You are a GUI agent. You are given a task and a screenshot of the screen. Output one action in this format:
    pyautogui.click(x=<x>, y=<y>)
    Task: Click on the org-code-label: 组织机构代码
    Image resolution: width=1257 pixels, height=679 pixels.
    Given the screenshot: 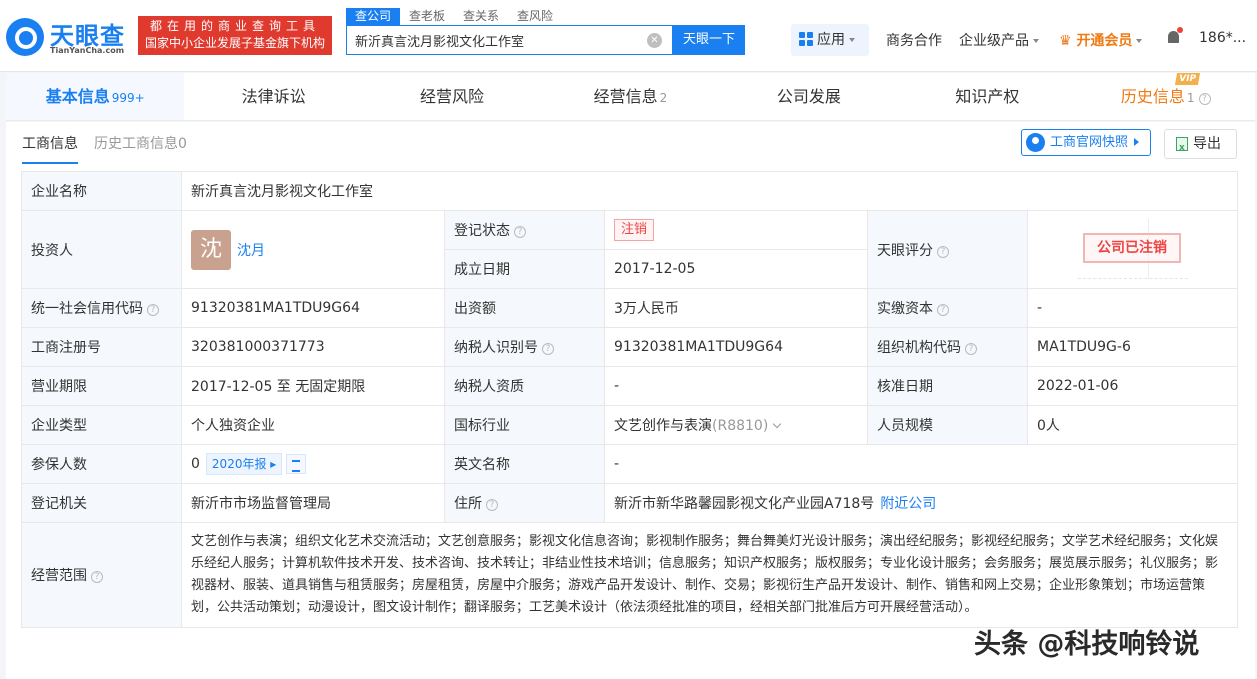 What is the action you would take?
    pyautogui.click(x=919, y=348)
    